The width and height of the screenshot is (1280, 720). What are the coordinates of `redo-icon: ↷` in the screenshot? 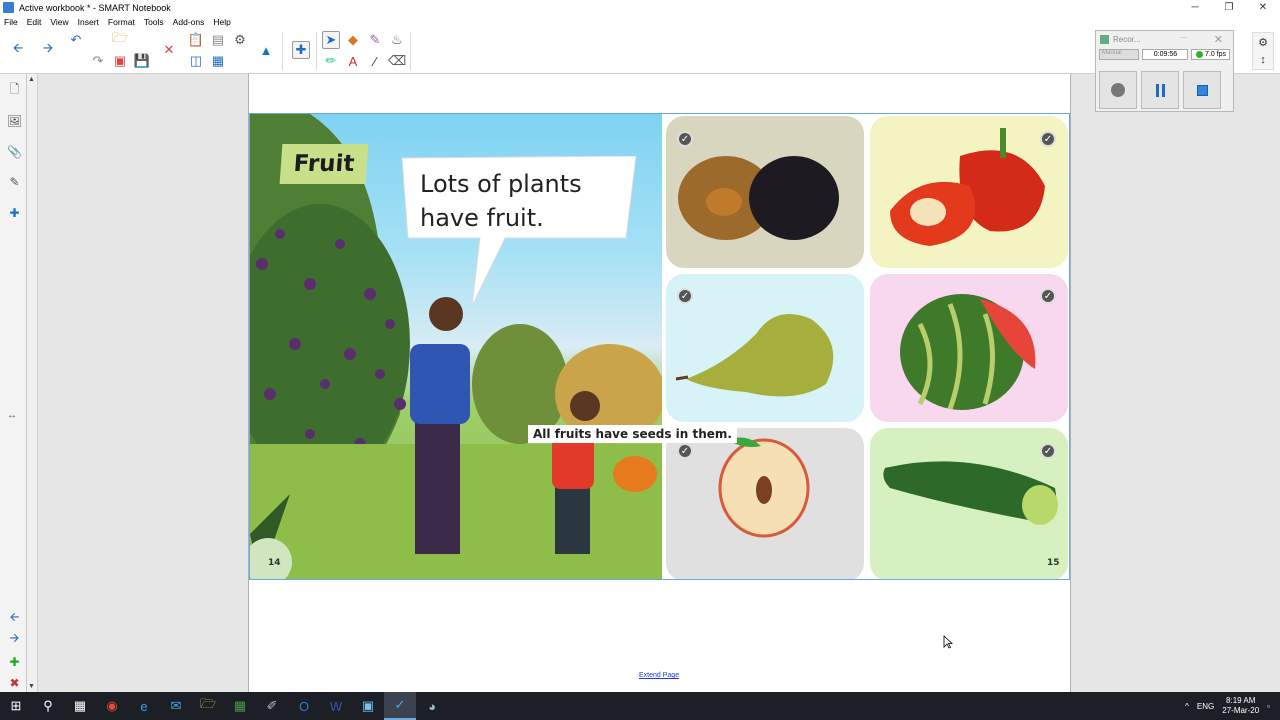 It's located at (98, 61).